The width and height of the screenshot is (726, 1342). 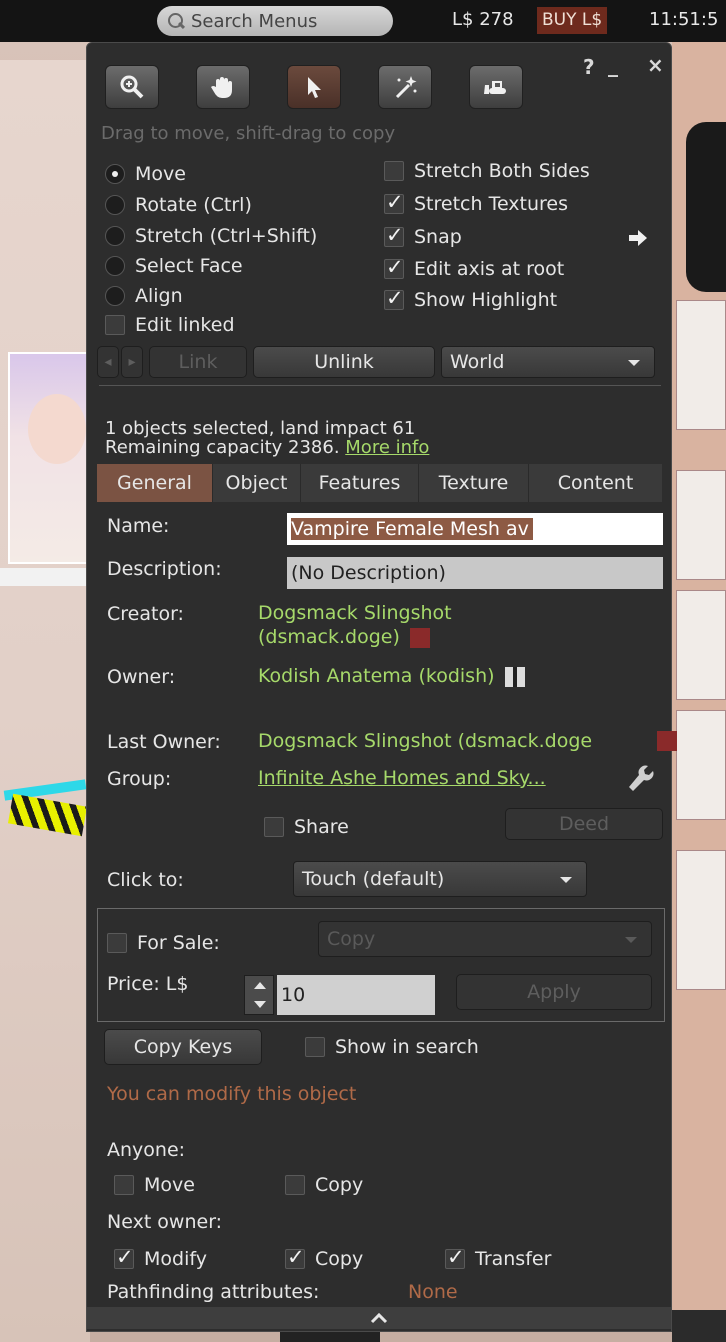 I want to click on sale-type-value: Copy, so click(x=351, y=939).